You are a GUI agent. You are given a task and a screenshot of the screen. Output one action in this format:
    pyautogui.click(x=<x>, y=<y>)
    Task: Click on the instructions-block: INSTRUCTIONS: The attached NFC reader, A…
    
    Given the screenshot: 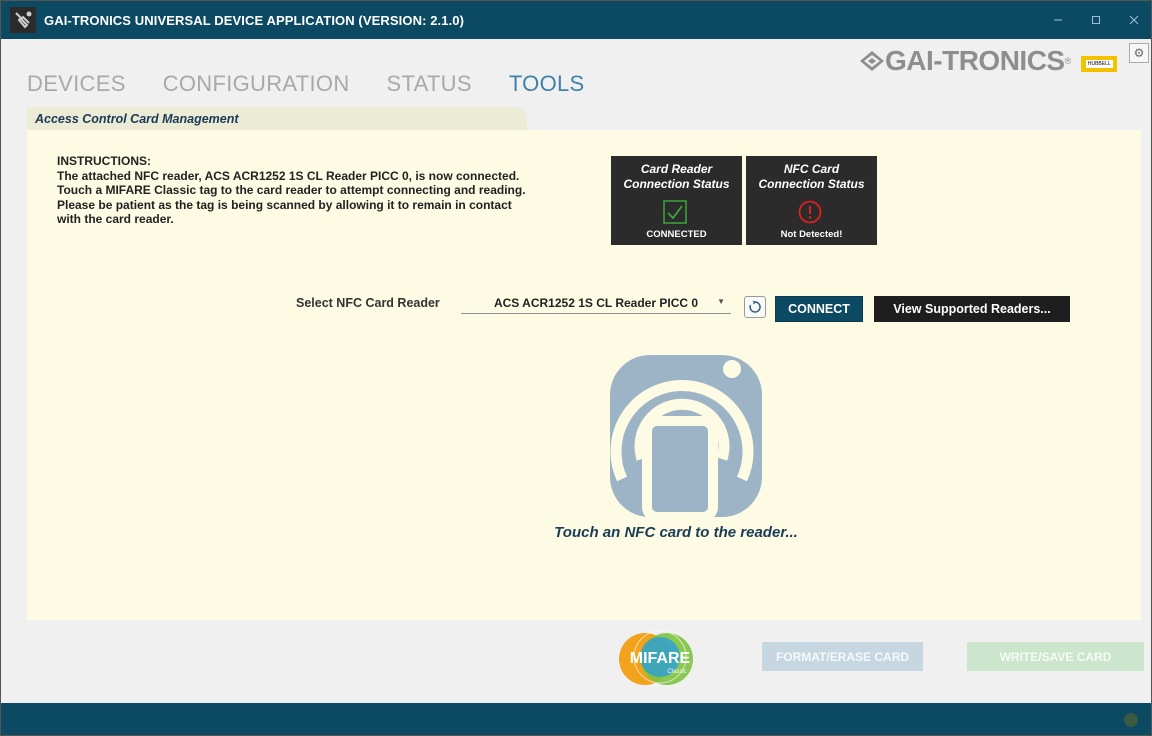 What is the action you would take?
    pyautogui.click(x=337, y=190)
    